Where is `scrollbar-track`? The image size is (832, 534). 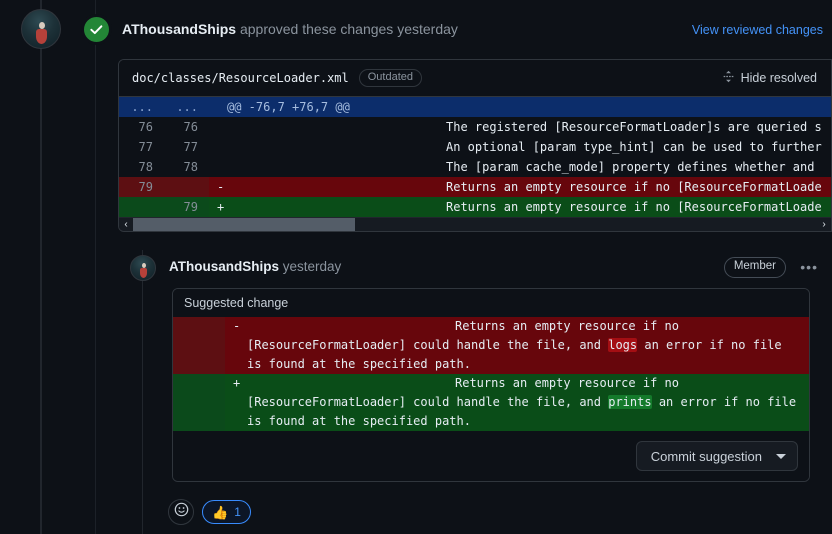
scrollbar-track is located at coordinates (475, 224).